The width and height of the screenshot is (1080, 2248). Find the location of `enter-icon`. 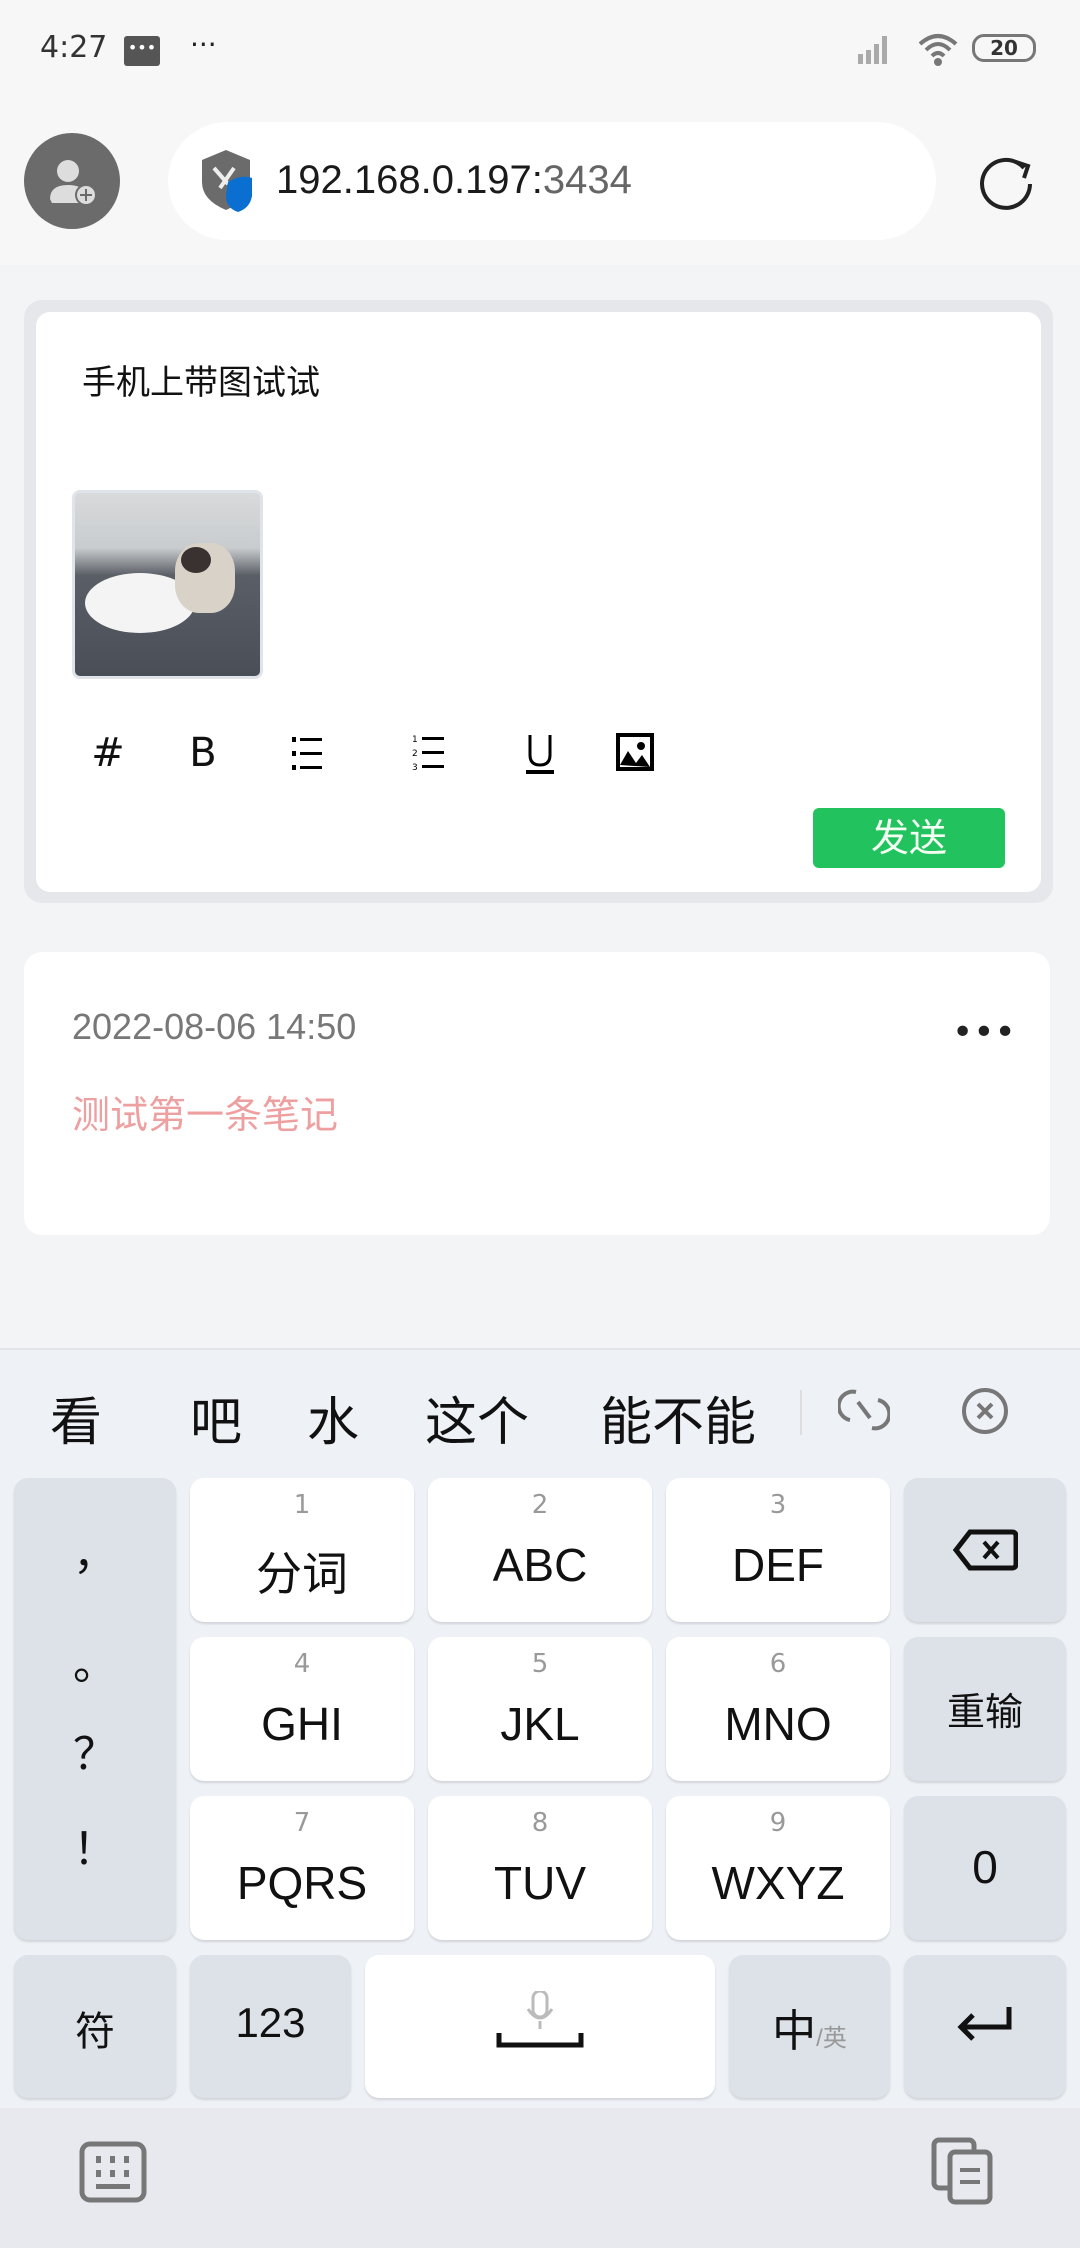

enter-icon is located at coordinates (984, 2024).